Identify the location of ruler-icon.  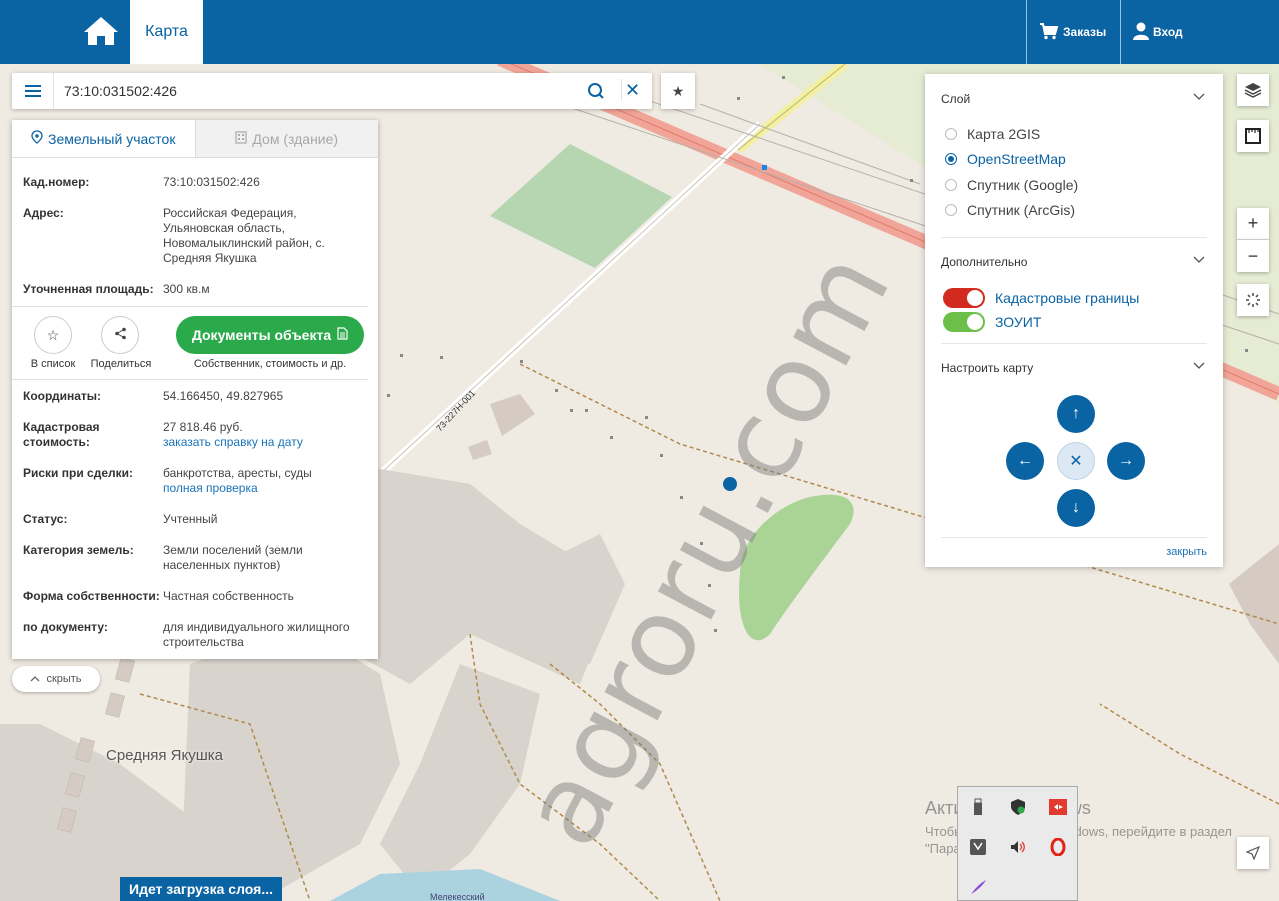
(1253, 136).